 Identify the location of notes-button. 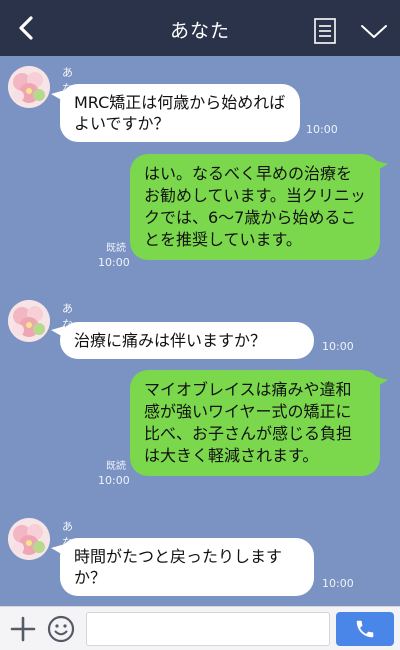
(325, 31).